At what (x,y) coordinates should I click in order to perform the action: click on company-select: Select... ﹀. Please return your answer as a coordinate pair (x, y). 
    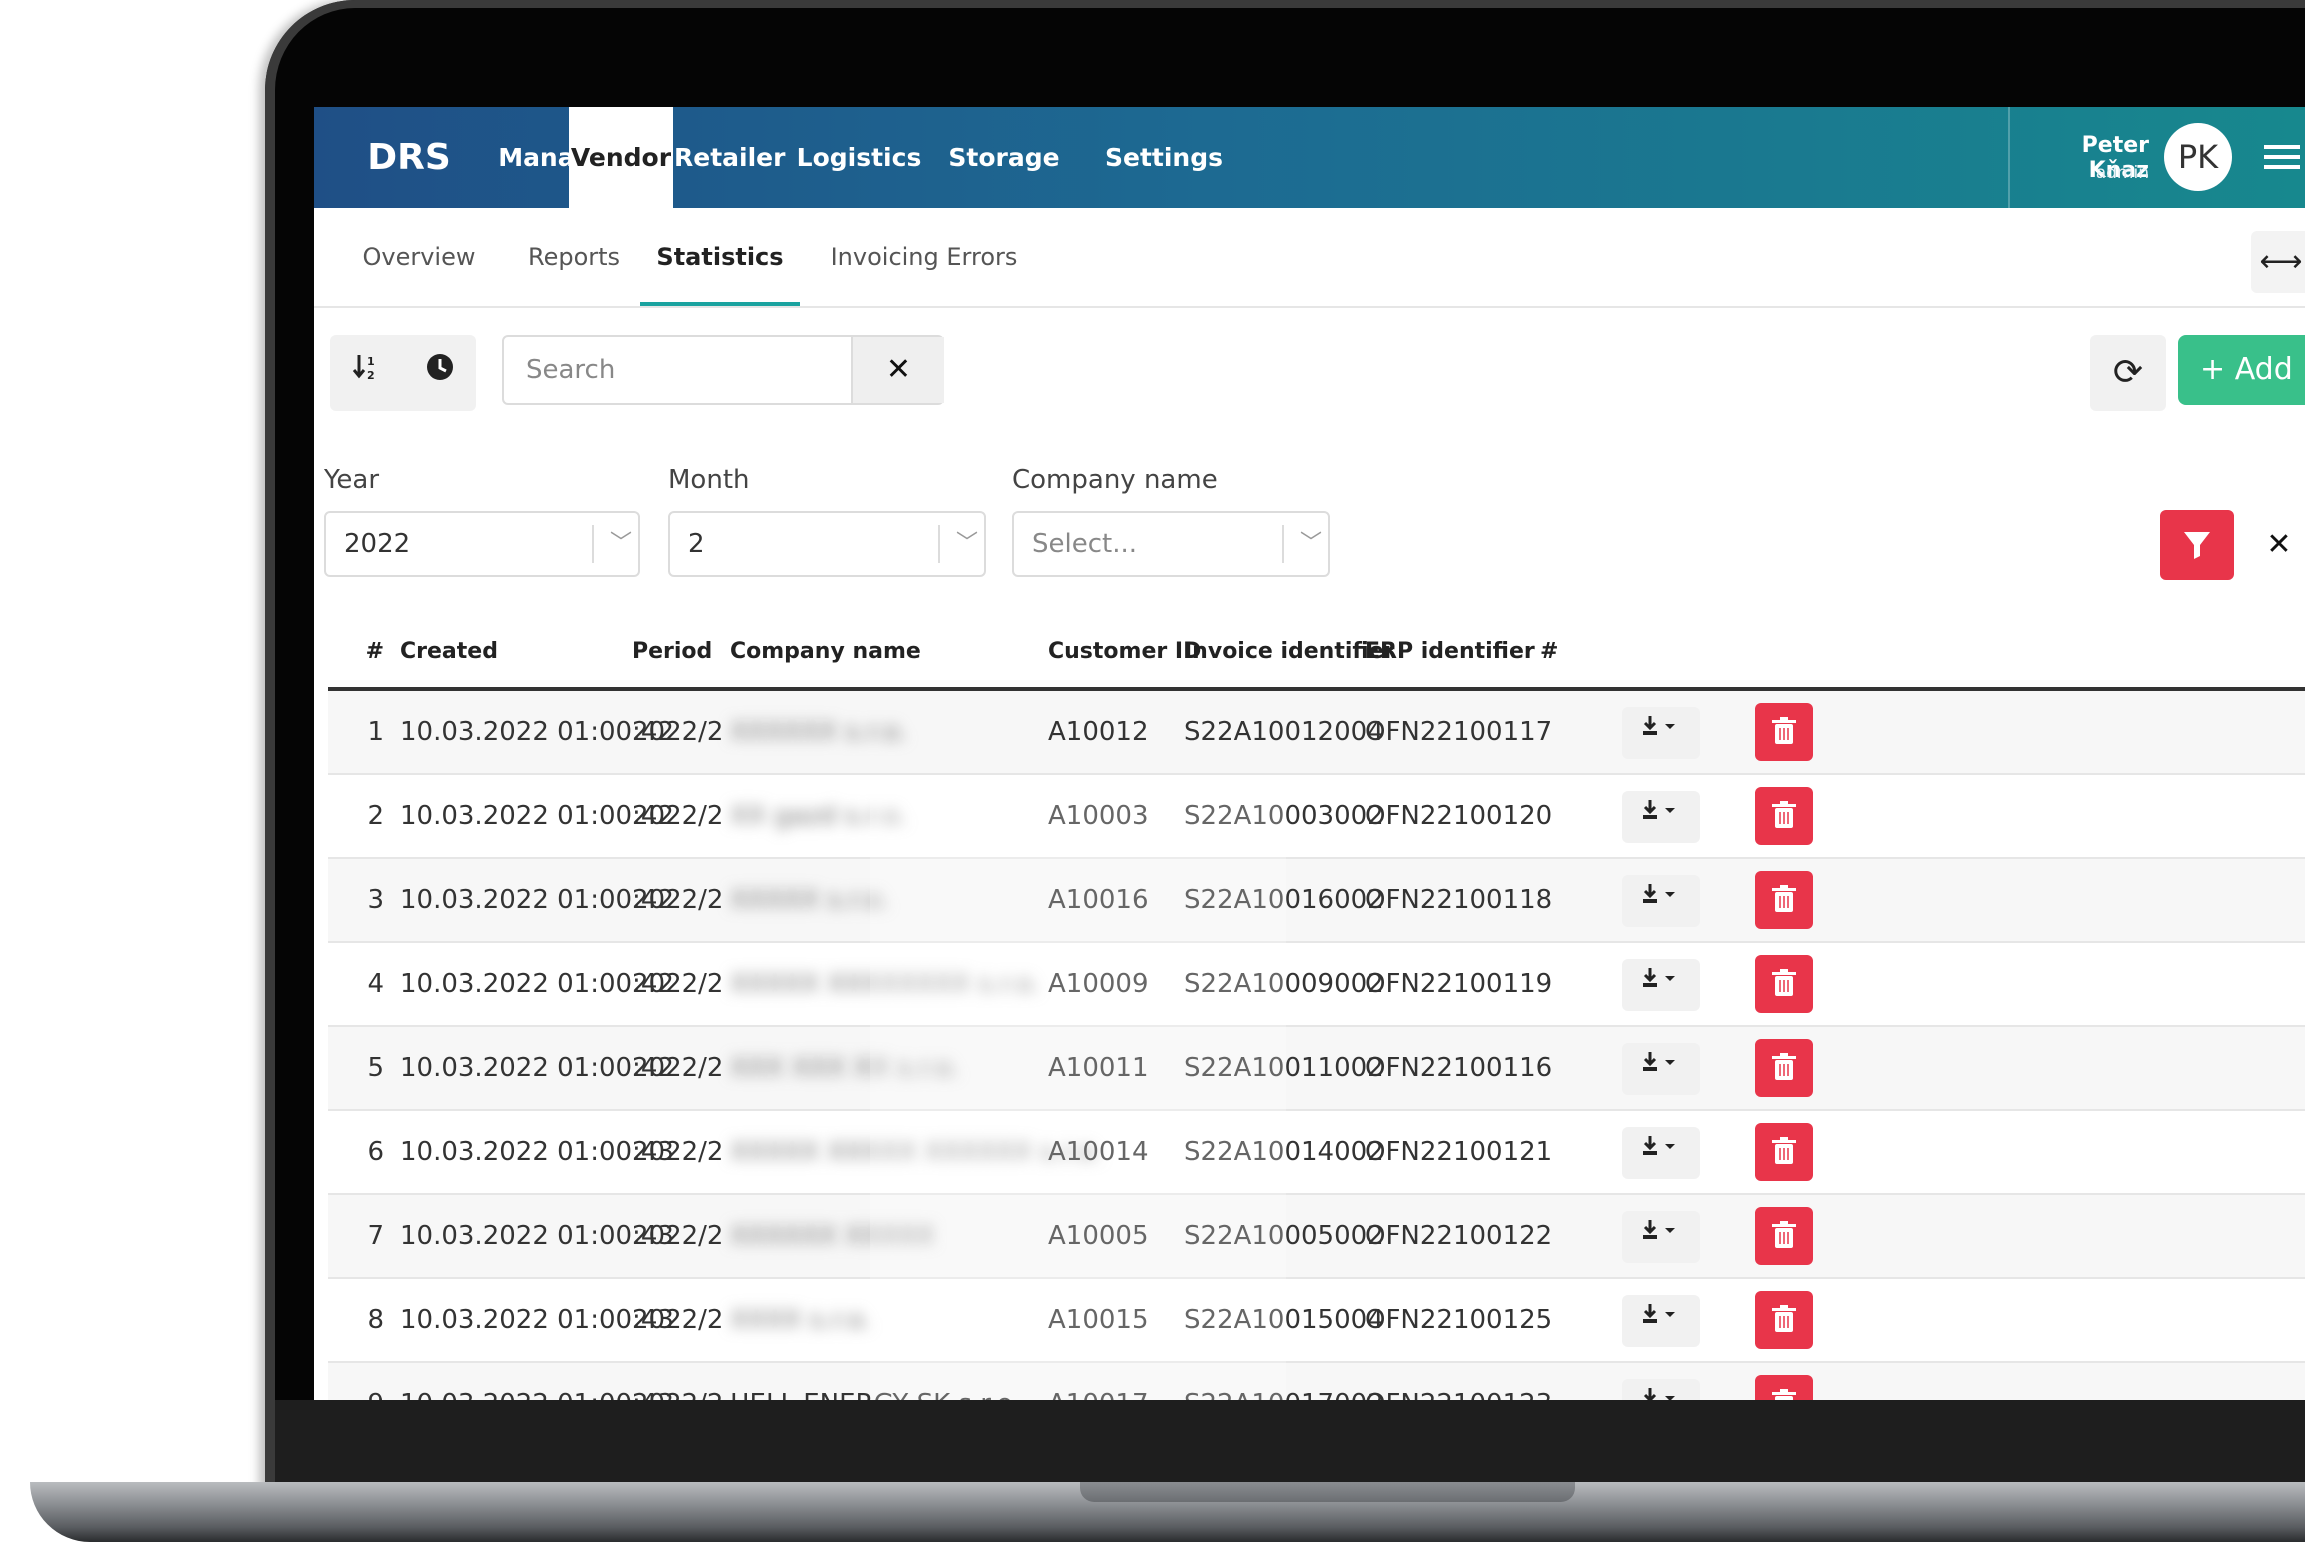
    Looking at the image, I should click on (1171, 544).